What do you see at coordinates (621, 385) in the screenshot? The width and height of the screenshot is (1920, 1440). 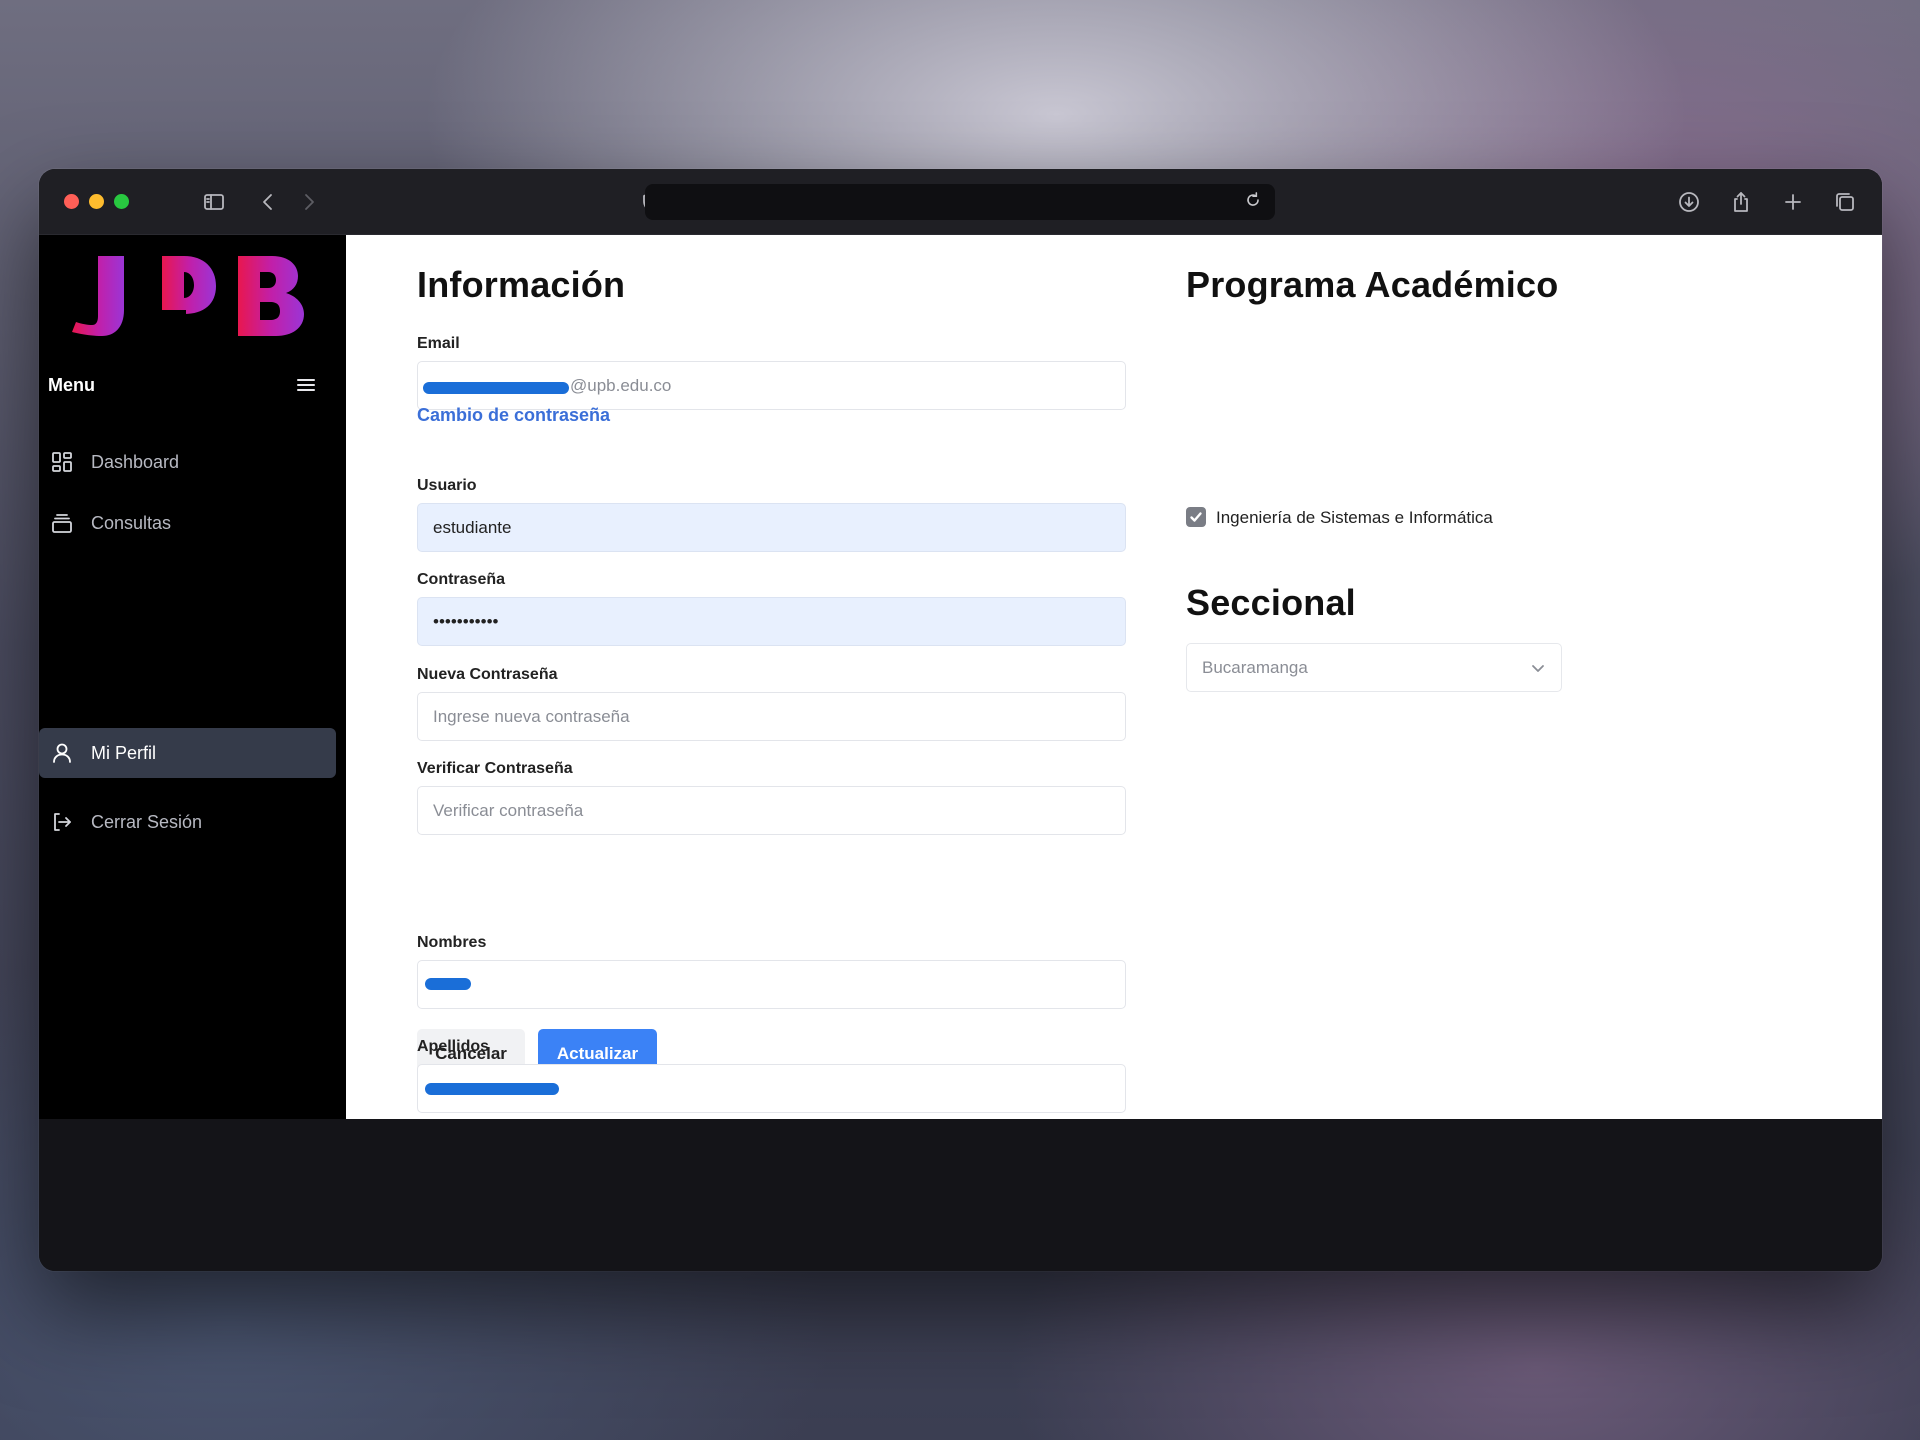 I see `email-value: @upb.edu.co` at bounding box center [621, 385].